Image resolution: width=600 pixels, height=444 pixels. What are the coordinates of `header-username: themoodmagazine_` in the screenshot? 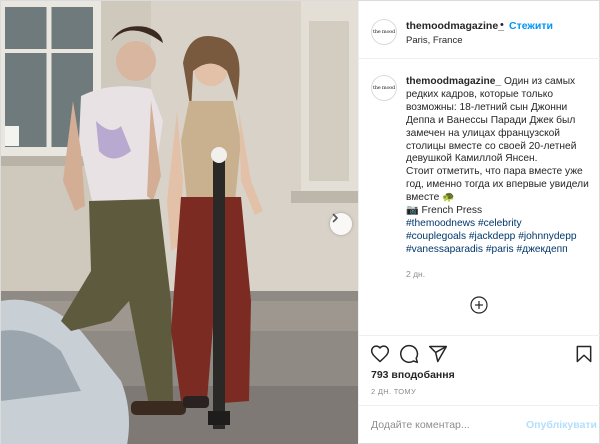 It's located at (455, 26).